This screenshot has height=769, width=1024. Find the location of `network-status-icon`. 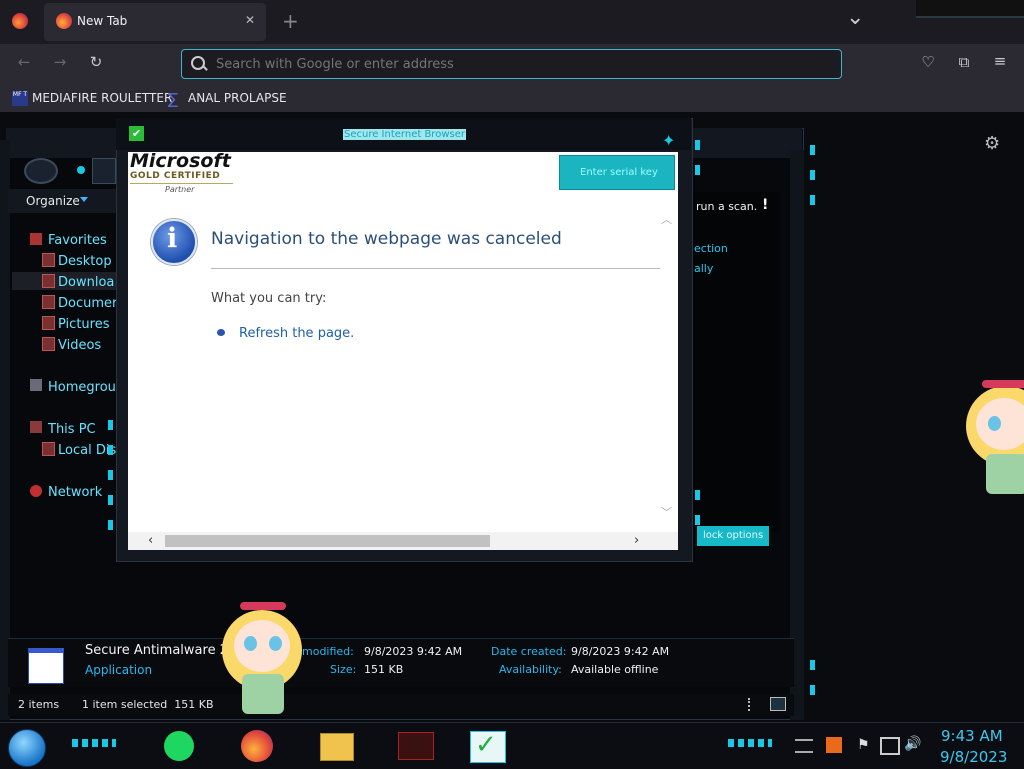

network-status-icon is located at coordinates (890, 746).